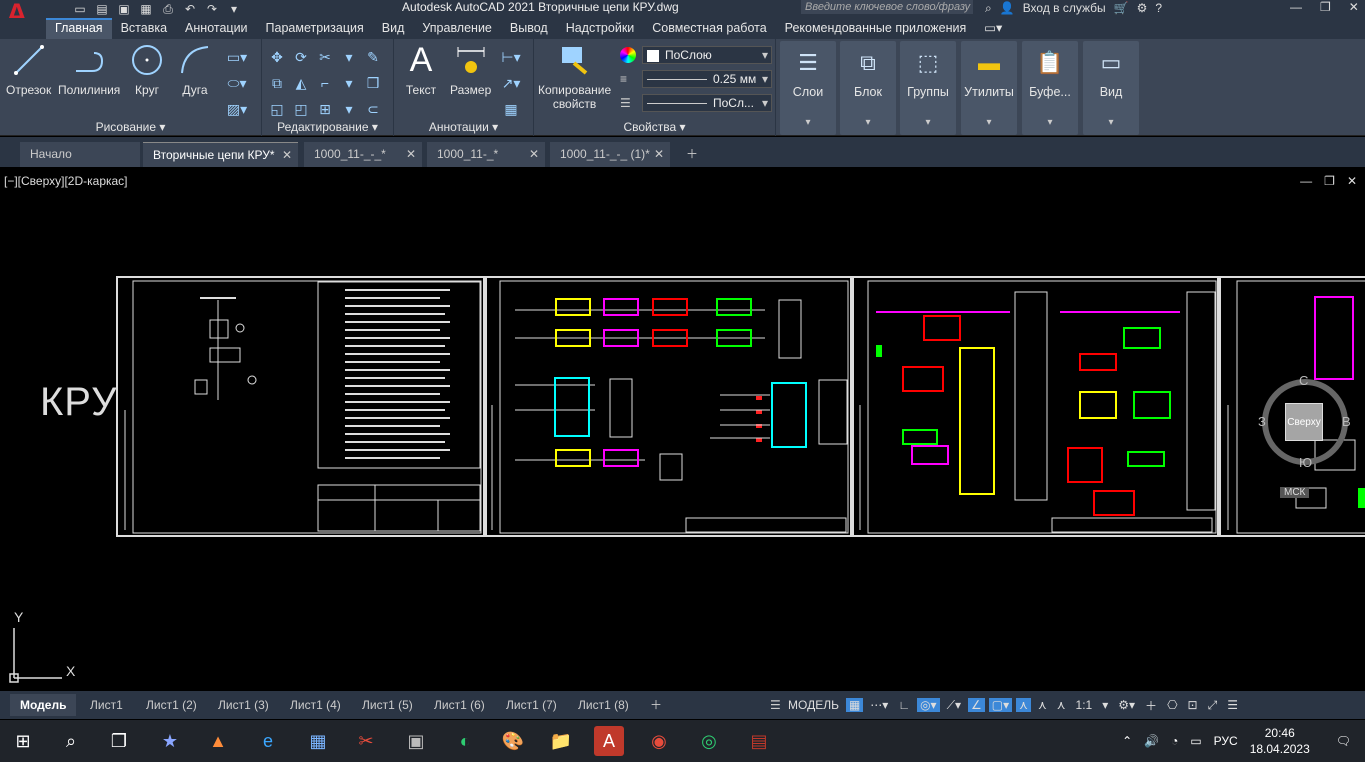 The image size is (1365, 762). Describe the element at coordinates (609, 741) in the screenshot. I see `autocad-taskbar-icon: A` at that location.